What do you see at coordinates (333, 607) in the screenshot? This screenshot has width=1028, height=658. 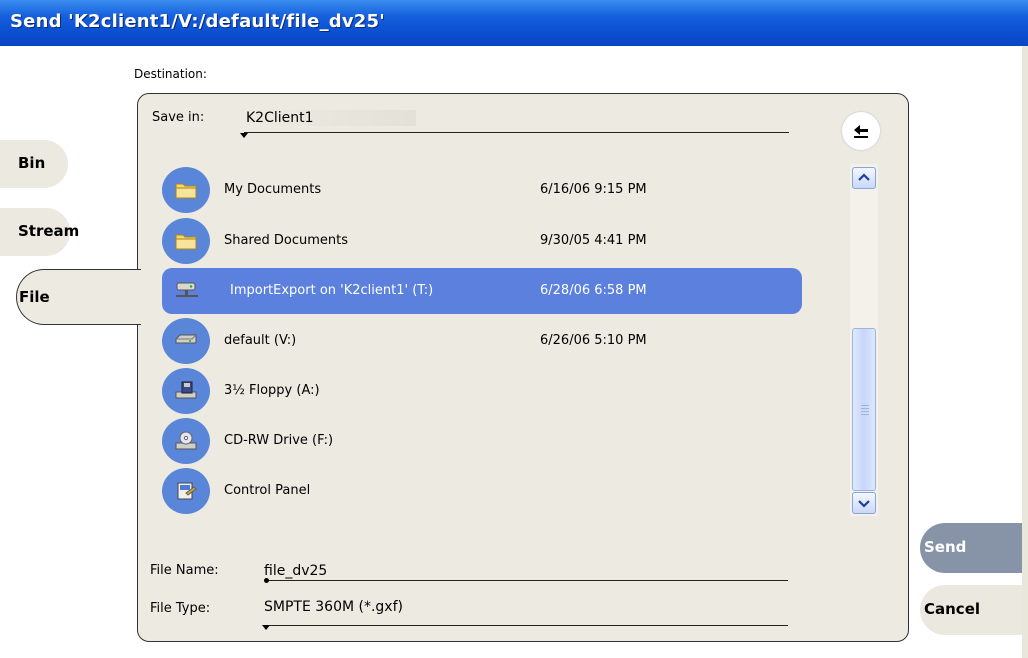 I see `file-type-combo: SMPTE 360M (*.gxf)` at bounding box center [333, 607].